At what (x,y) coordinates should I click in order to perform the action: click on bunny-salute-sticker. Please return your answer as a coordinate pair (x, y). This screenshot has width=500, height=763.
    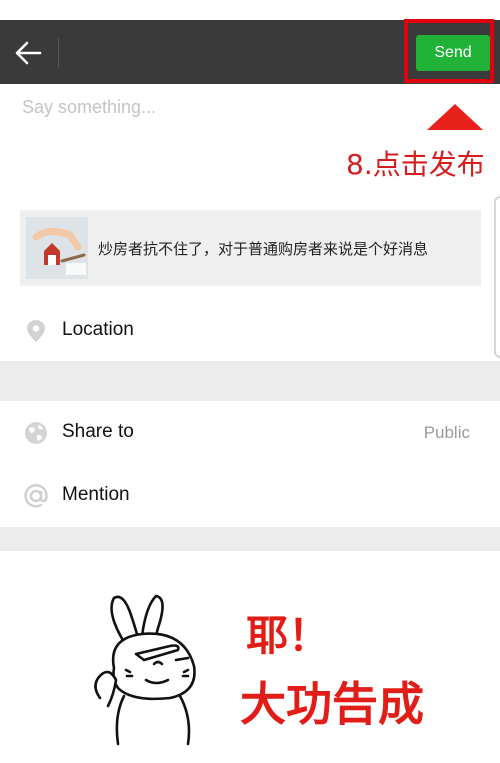
    Looking at the image, I should click on (145, 670).